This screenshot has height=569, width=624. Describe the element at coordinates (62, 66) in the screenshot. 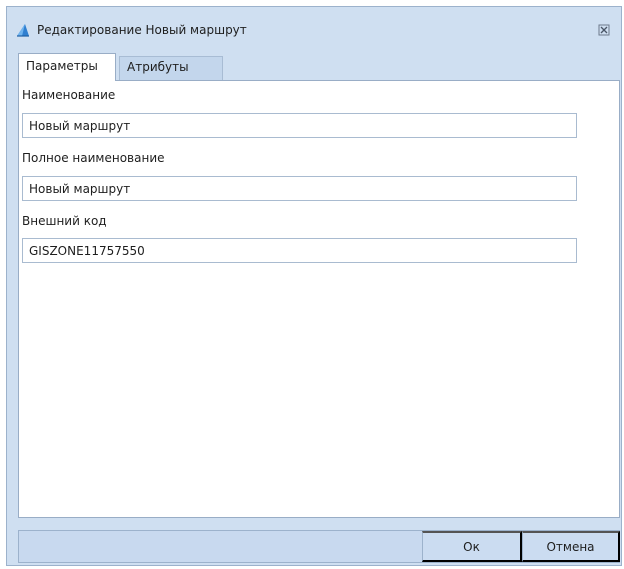

I see `tab-parameters-label: Параметры` at that location.